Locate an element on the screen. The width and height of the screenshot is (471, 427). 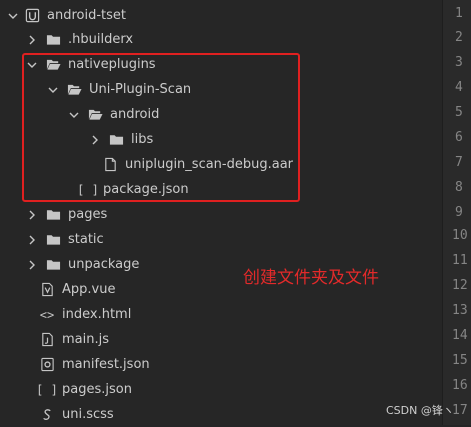
tree-item-manifest-json: manifest.json is located at coordinates (221, 364).